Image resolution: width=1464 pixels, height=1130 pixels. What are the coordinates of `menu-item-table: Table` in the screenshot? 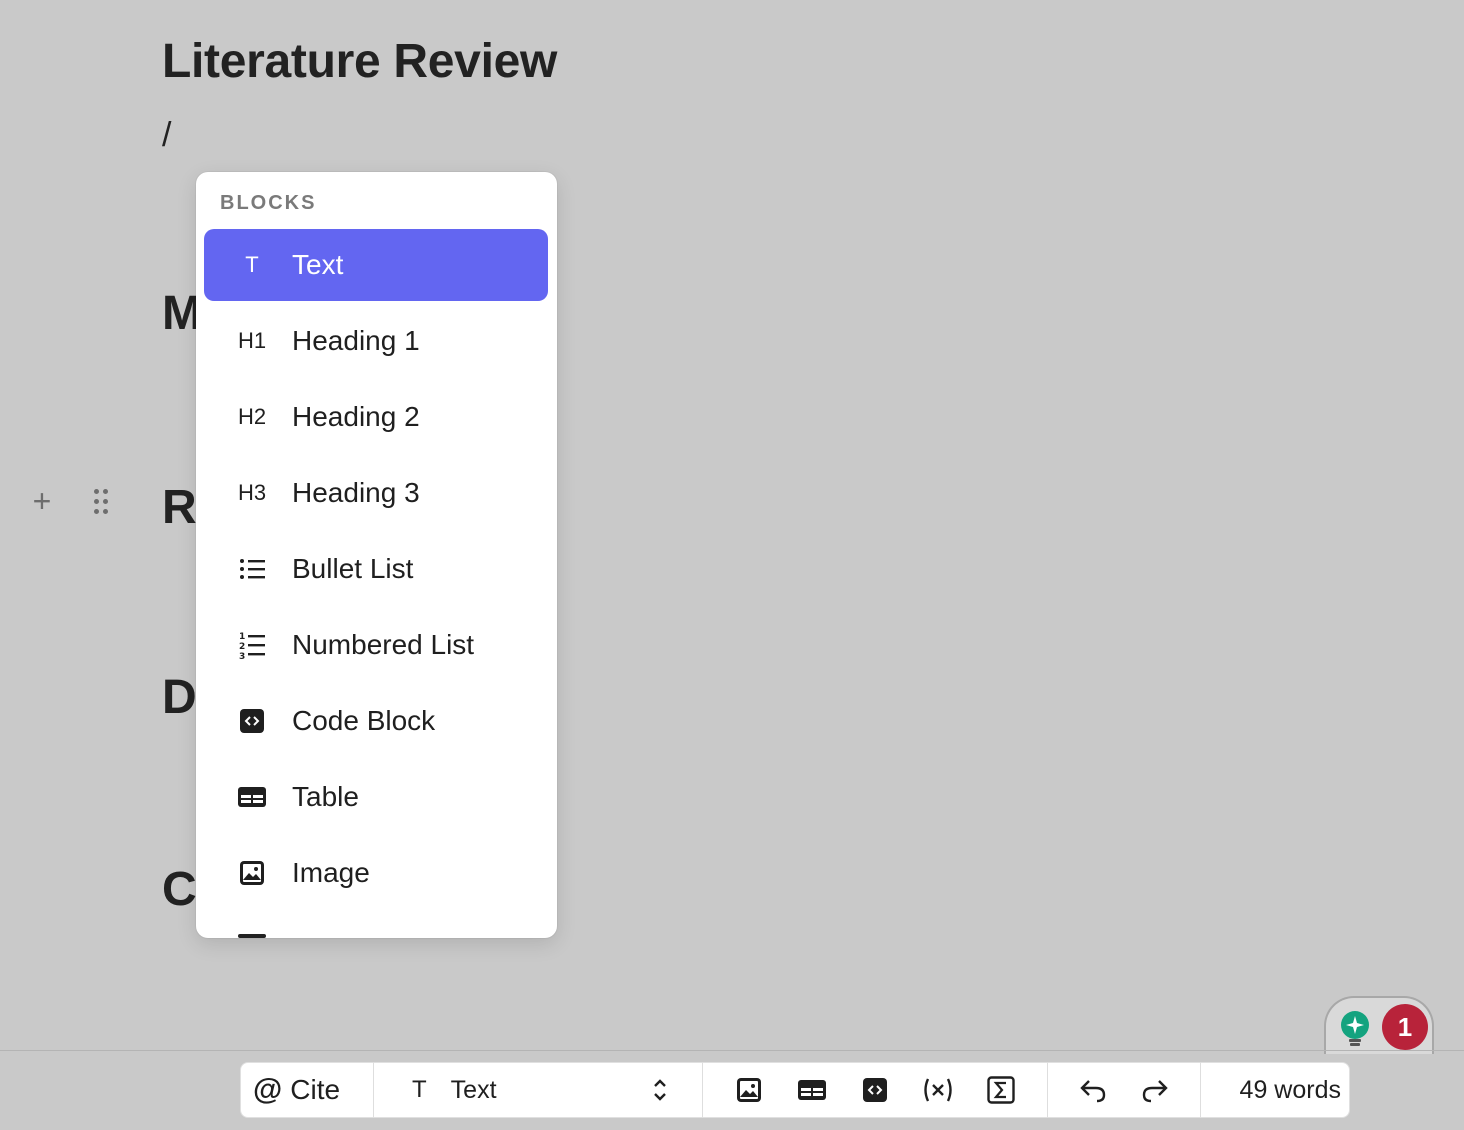 It's located at (376, 797).